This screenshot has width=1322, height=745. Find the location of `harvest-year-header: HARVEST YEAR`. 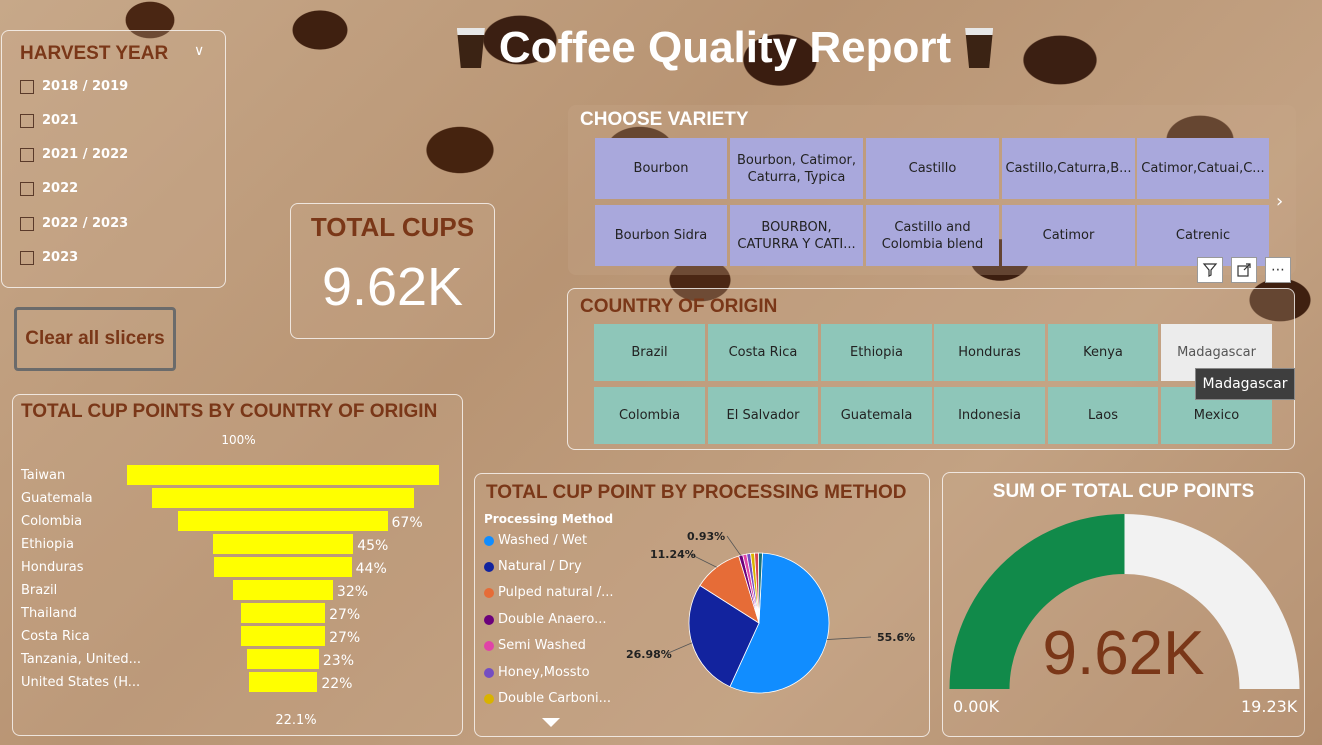

harvest-year-header: HARVEST YEAR is located at coordinates (94, 53).